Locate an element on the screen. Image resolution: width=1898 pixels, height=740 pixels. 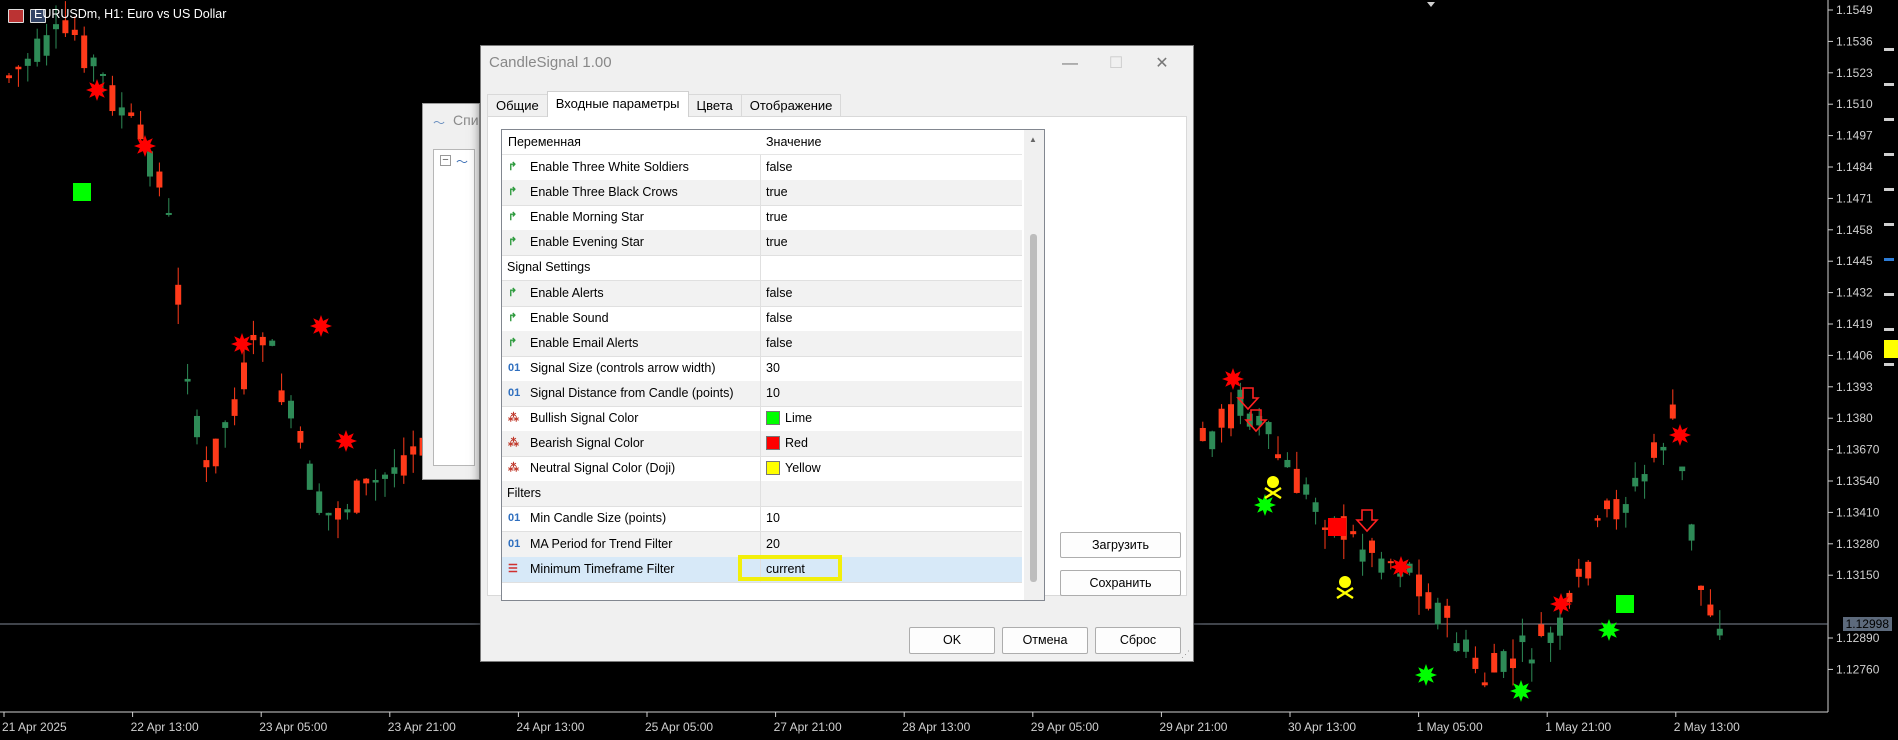
cancel-button: Отмена is located at coordinates (1045, 640).